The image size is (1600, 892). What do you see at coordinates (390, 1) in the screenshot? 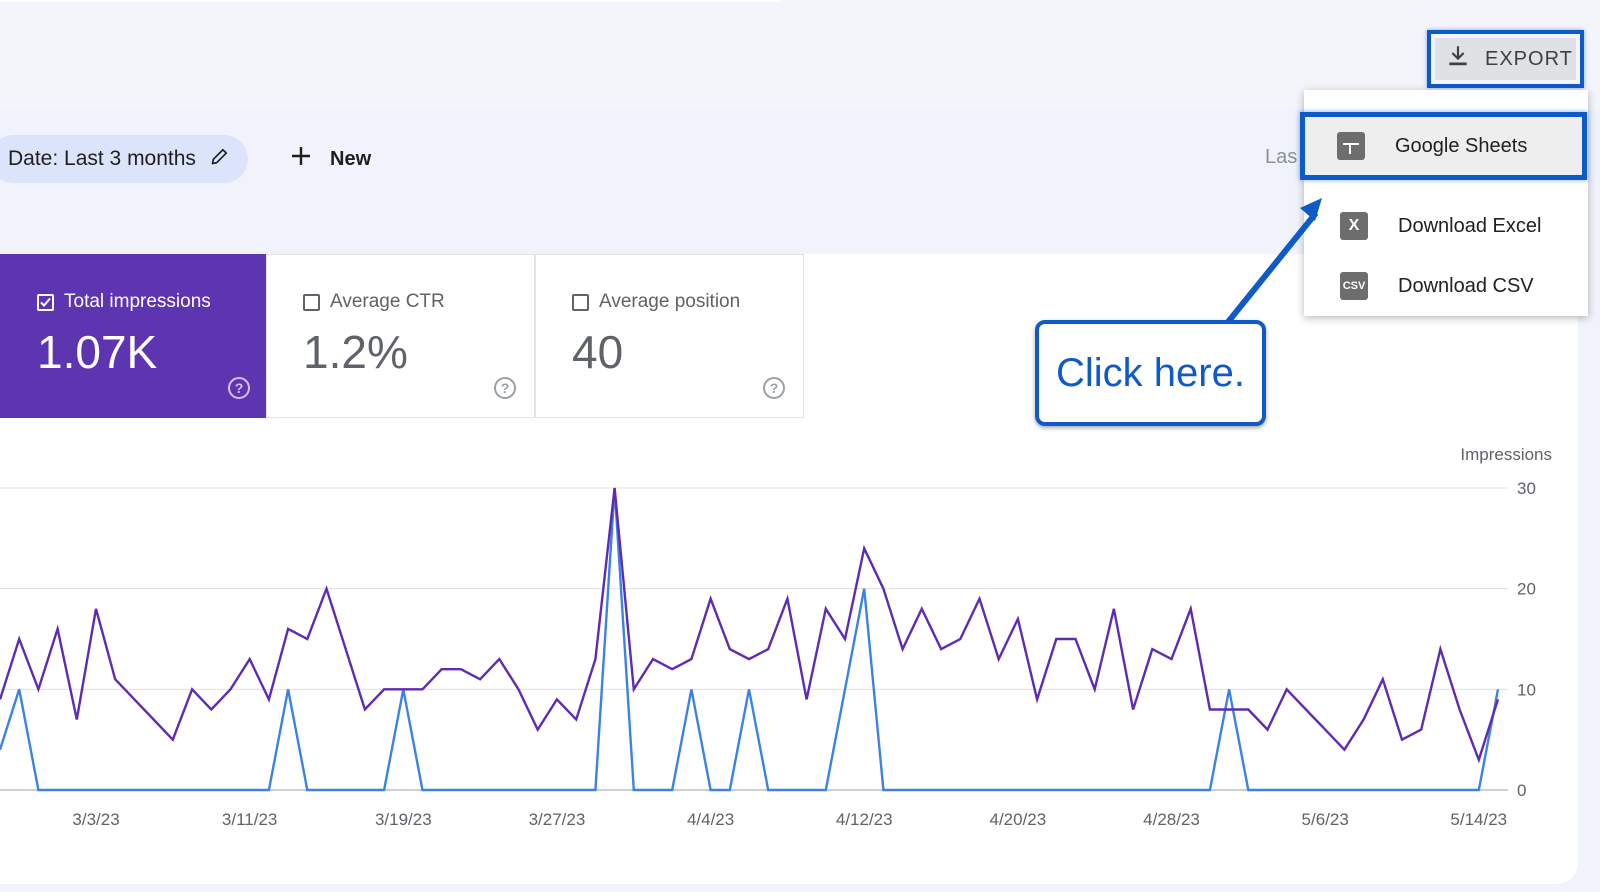
I see `top-divider` at bounding box center [390, 1].